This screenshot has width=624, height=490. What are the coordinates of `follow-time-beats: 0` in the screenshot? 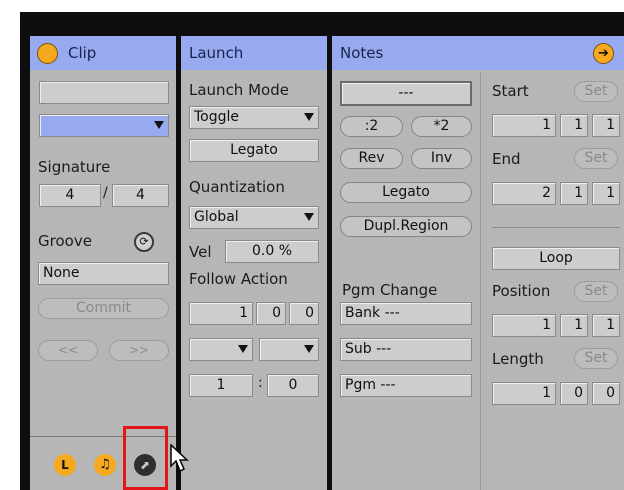 It's located at (271, 313).